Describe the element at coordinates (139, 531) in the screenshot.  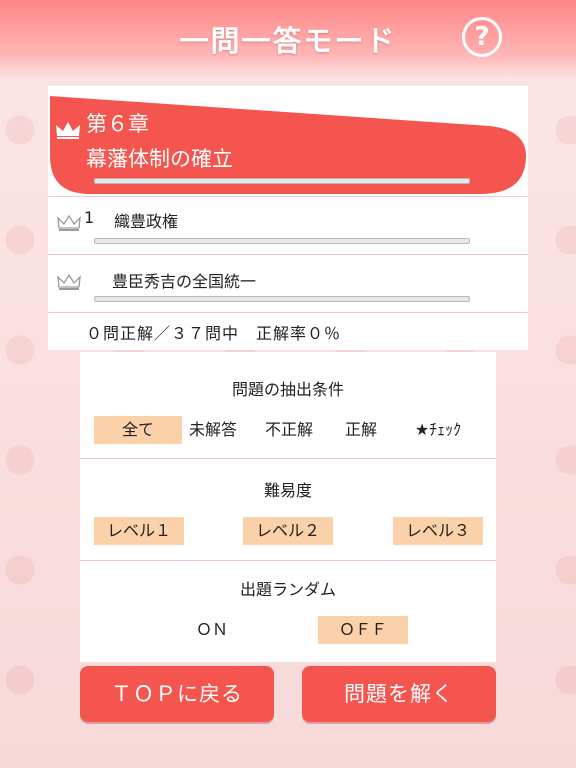
I see `level1-button: レベル１` at that location.